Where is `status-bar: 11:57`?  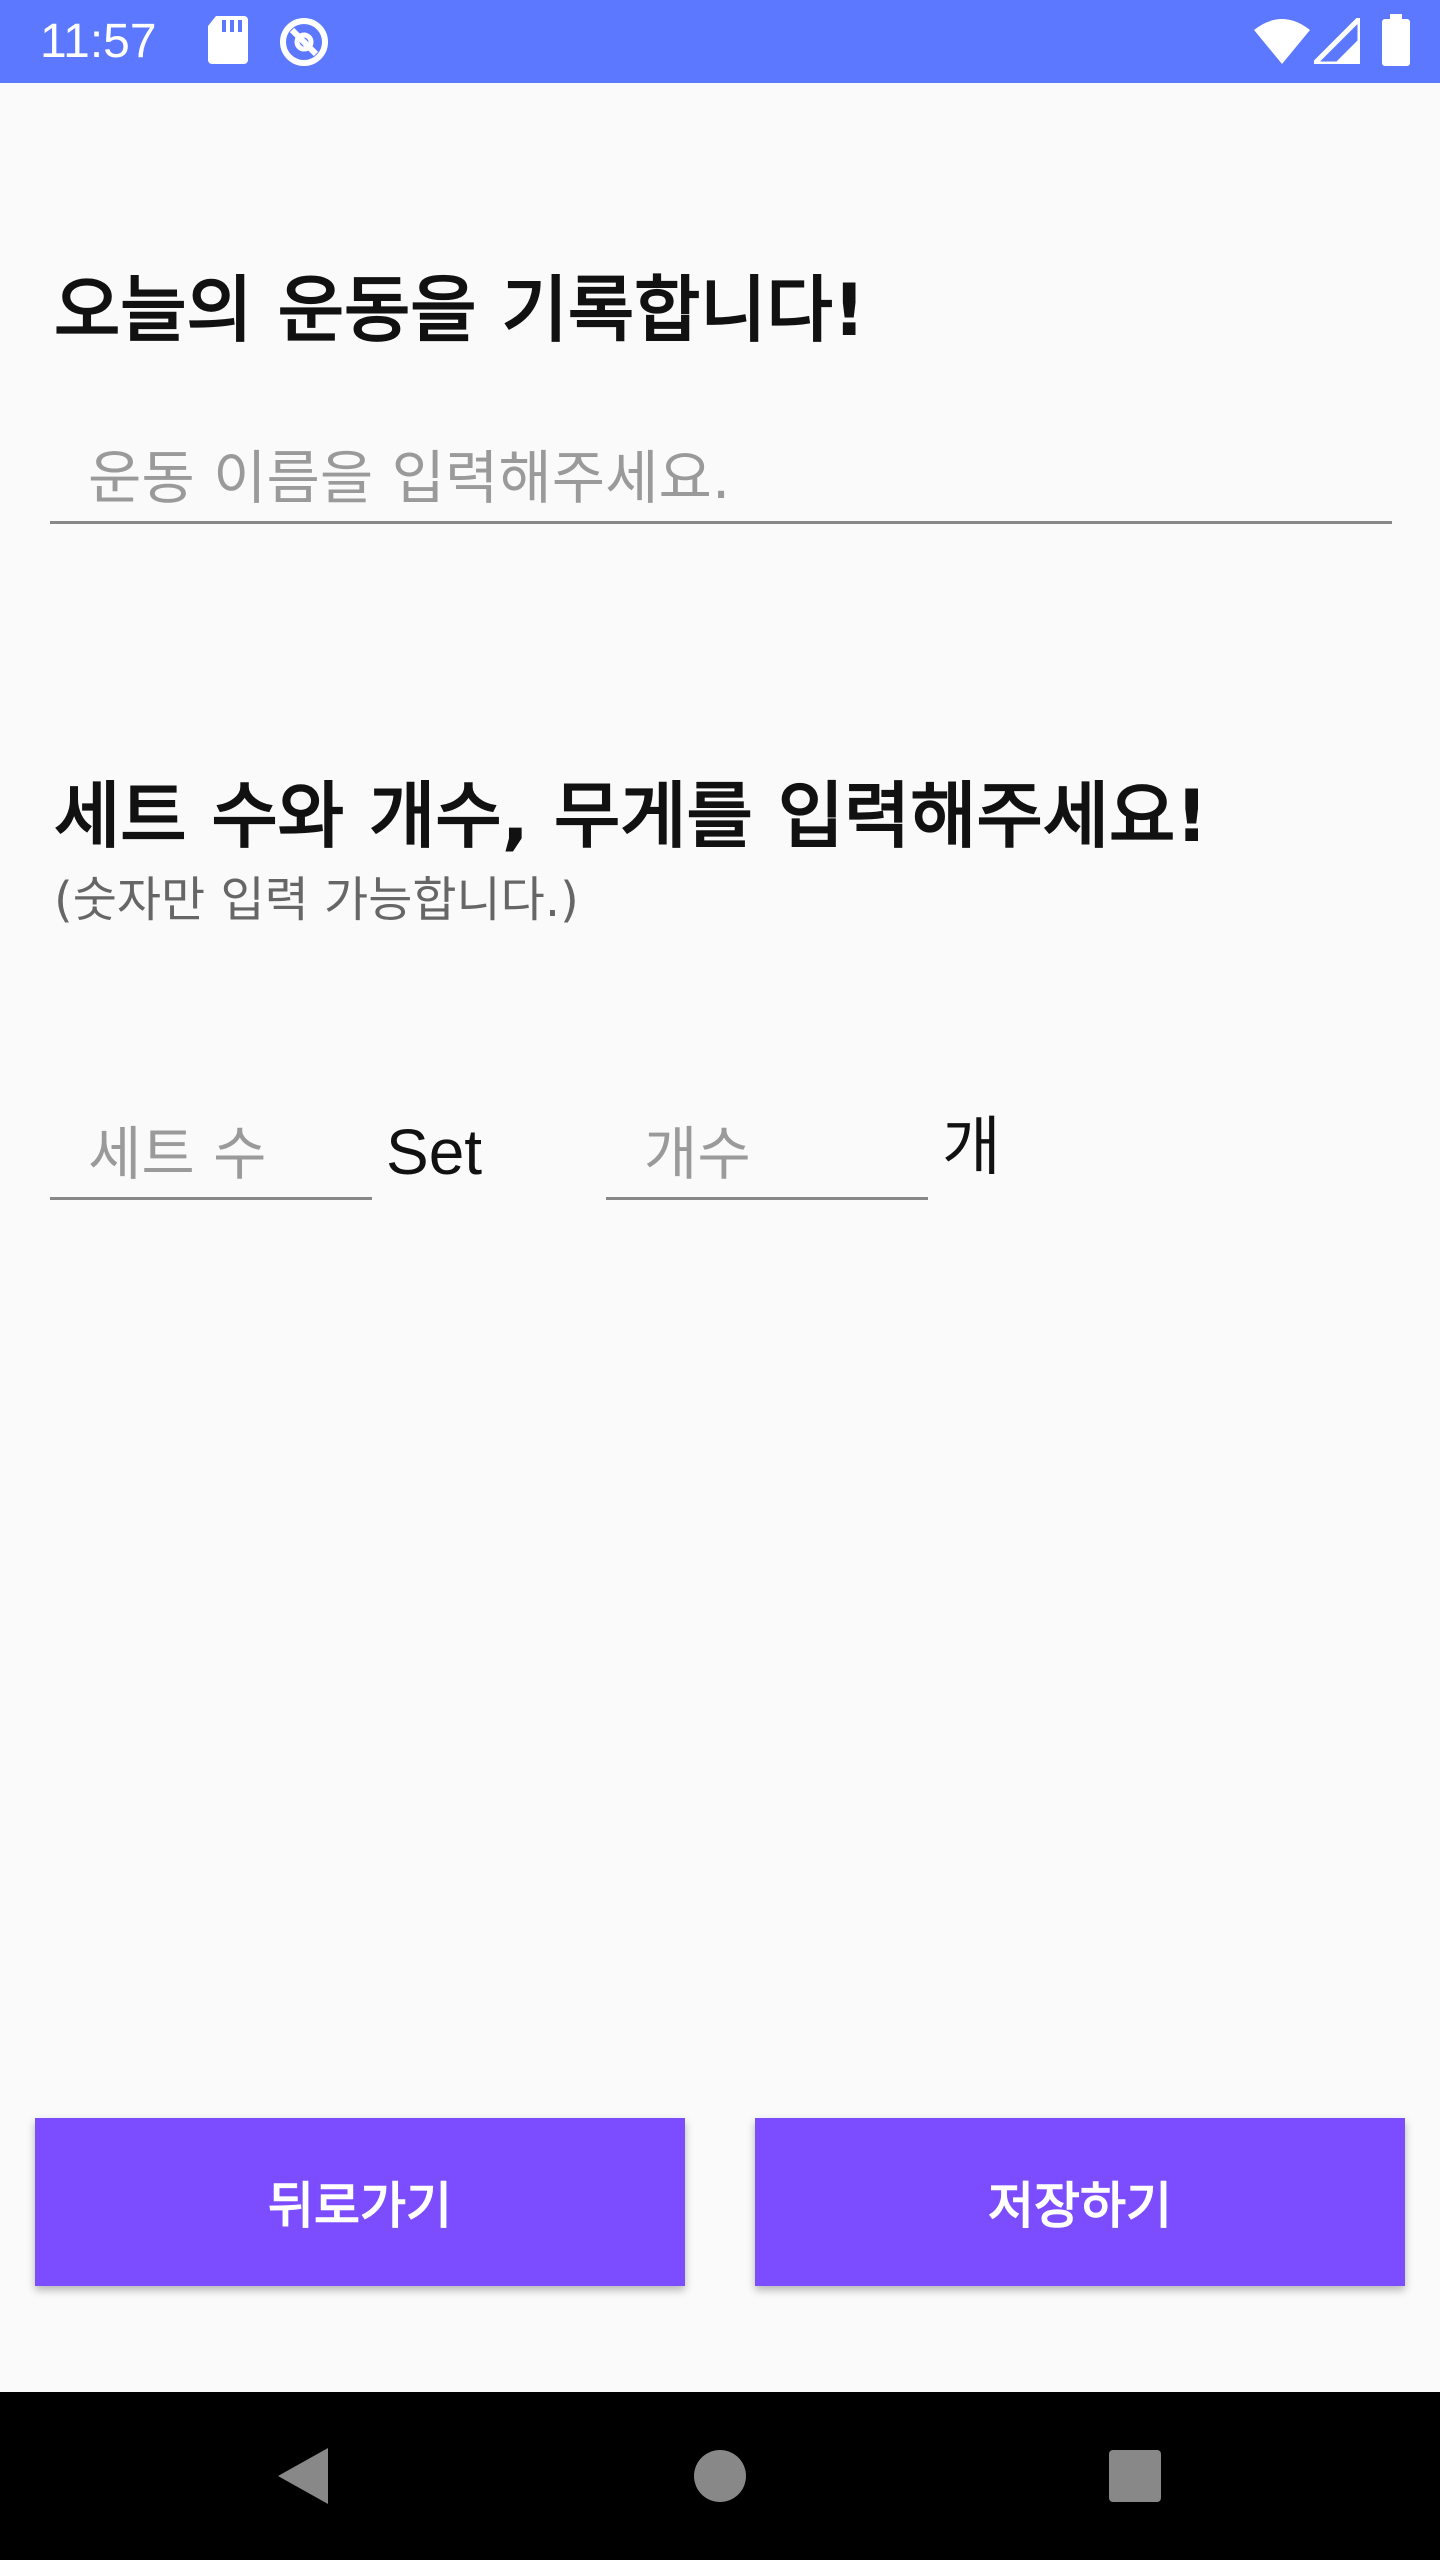 status-bar: 11:57 is located at coordinates (720, 41).